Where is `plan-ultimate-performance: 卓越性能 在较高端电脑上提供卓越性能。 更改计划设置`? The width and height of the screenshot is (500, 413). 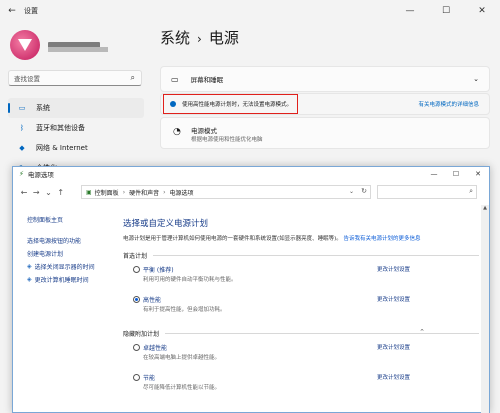 plan-ultimate-performance: 卓越性能 在较高端电脑上提供卓越性能。 更改计划设置 is located at coordinates (301, 354).